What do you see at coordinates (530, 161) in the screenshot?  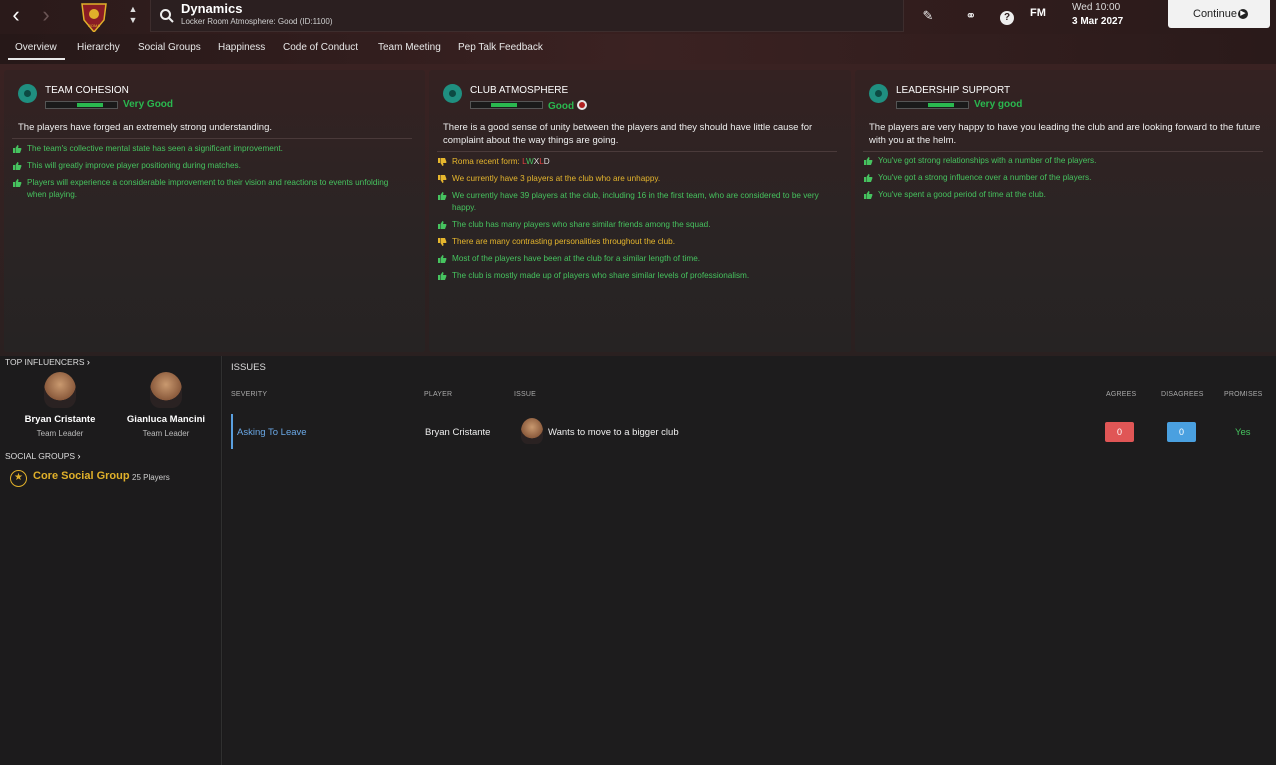 I see `form-result: W` at bounding box center [530, 161].